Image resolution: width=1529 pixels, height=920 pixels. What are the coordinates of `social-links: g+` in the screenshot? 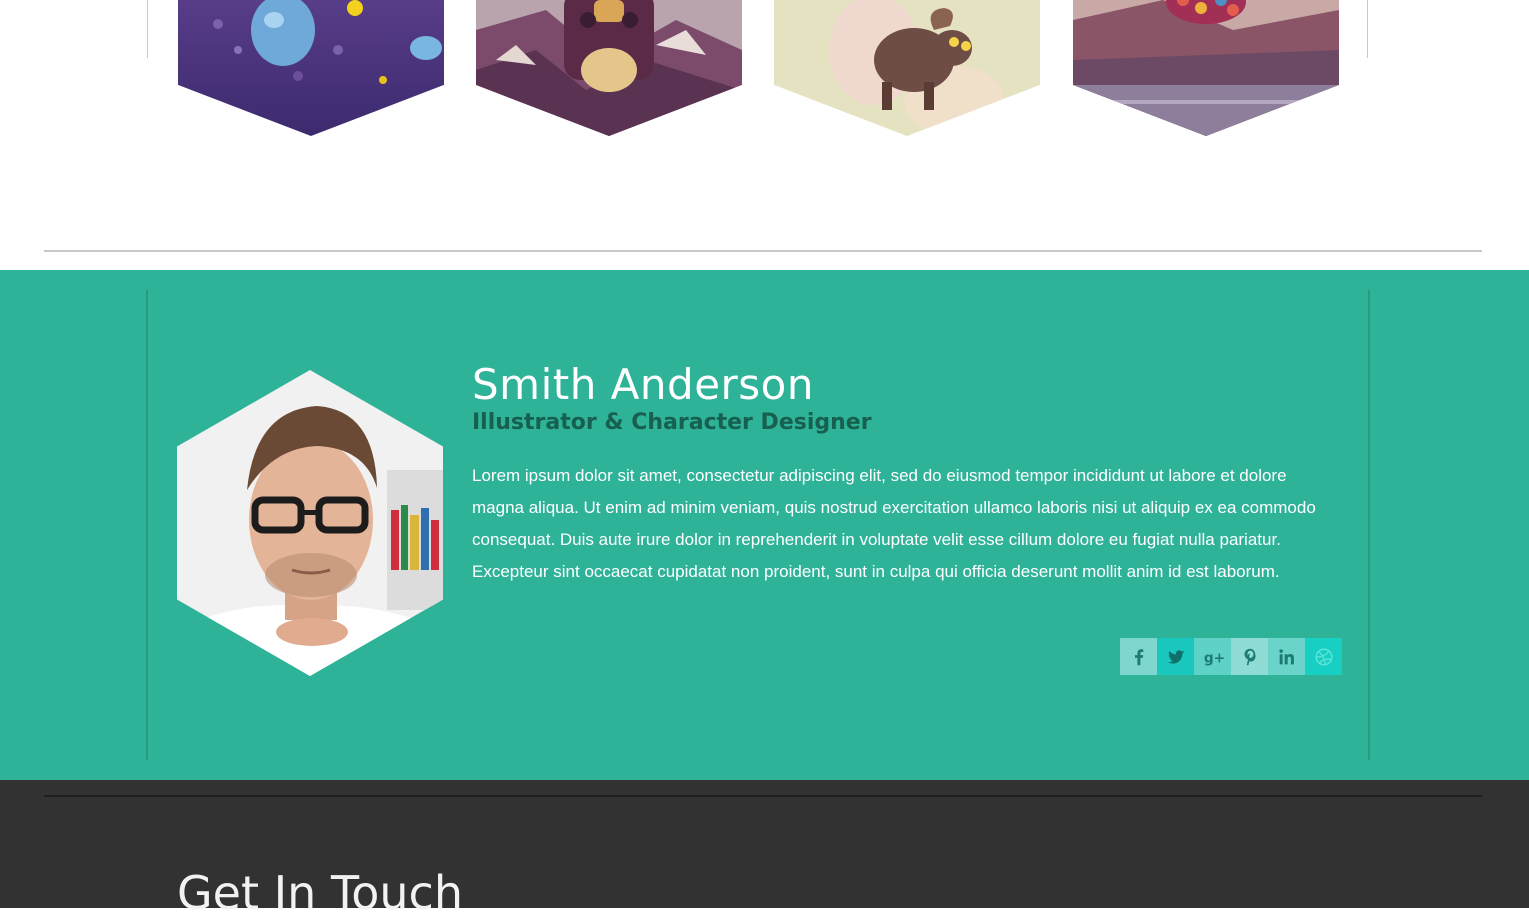 It's located at (1231, 656).